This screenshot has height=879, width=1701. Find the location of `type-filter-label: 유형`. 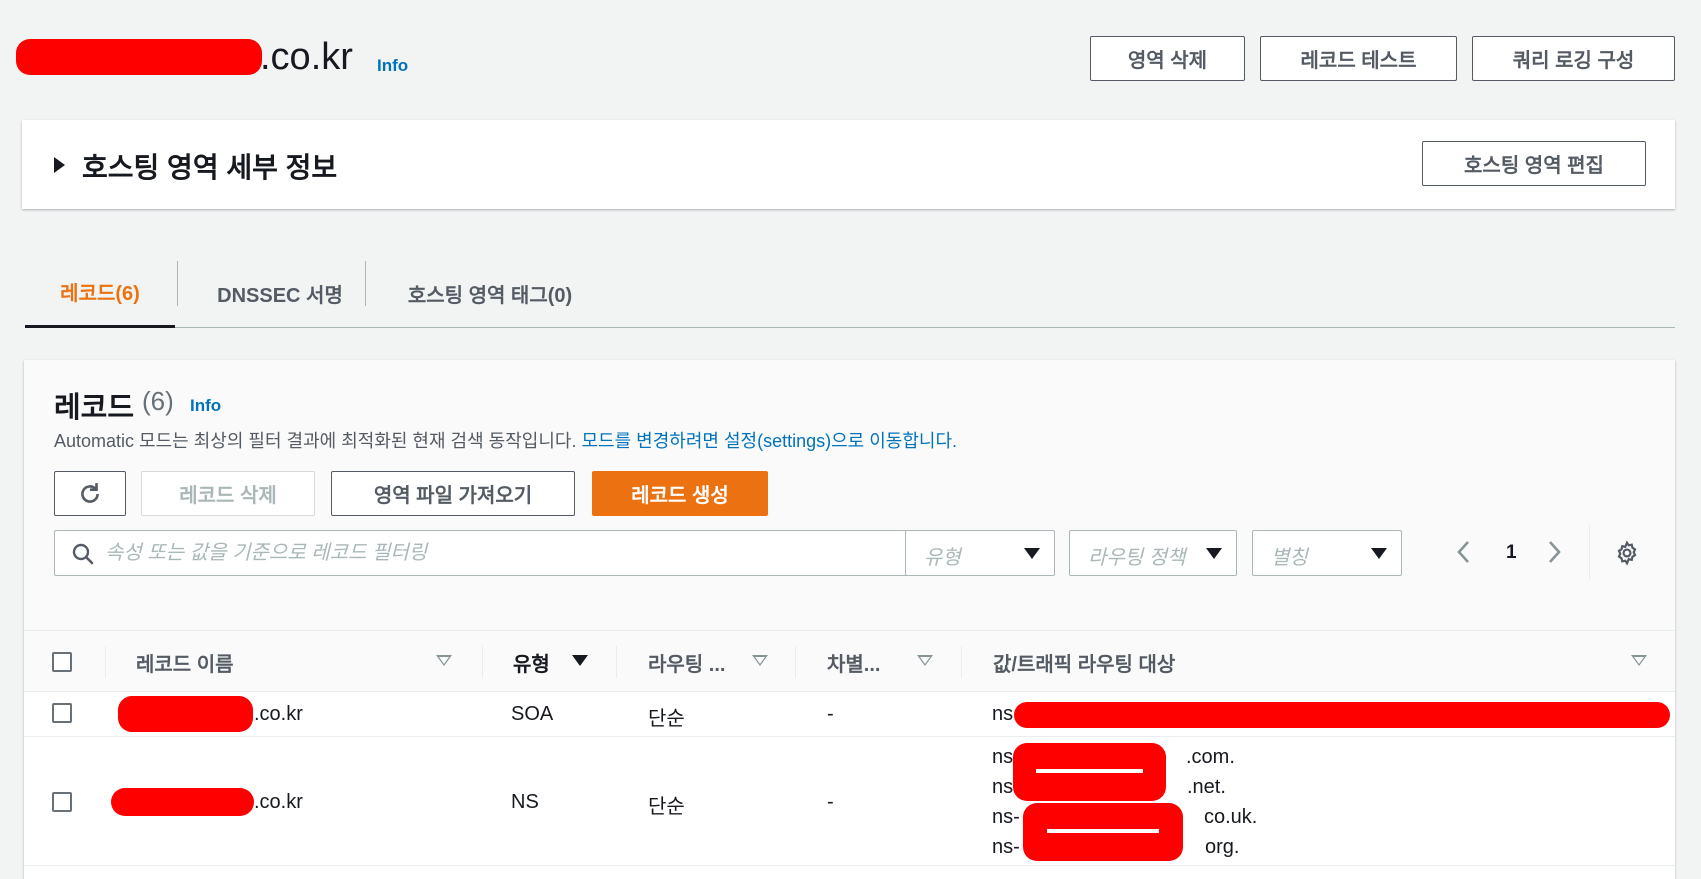

type-filter-label: 유형 is located at coordinates (942, 558).